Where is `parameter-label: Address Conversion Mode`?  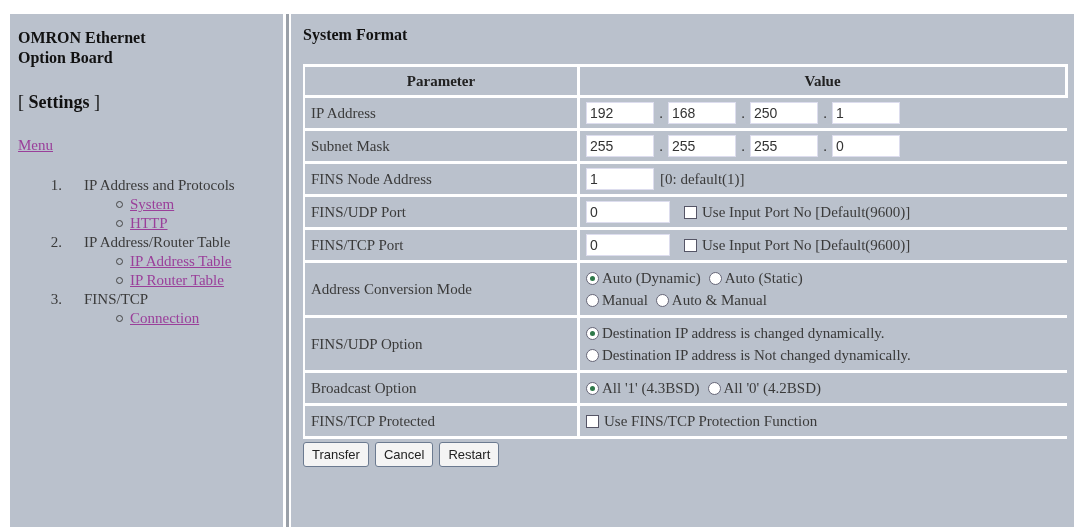 parameter-label: Address Conversion Mode is located at coordinates (441, 289).